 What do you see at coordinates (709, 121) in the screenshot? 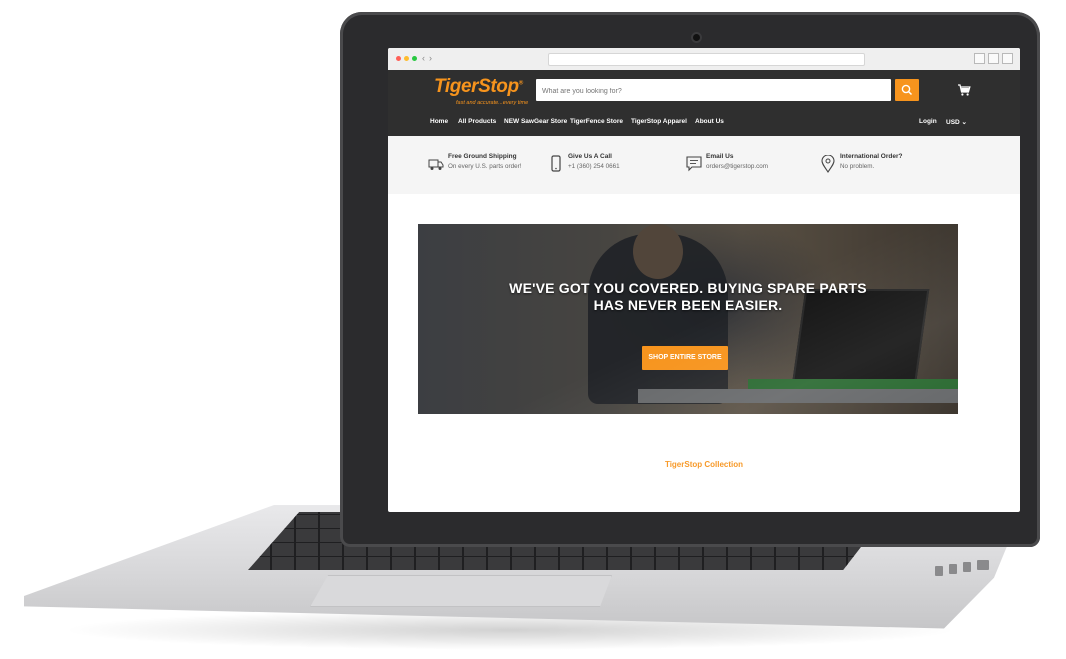
I see `nav-about-us: About Us` at bounding box center [709, 121].